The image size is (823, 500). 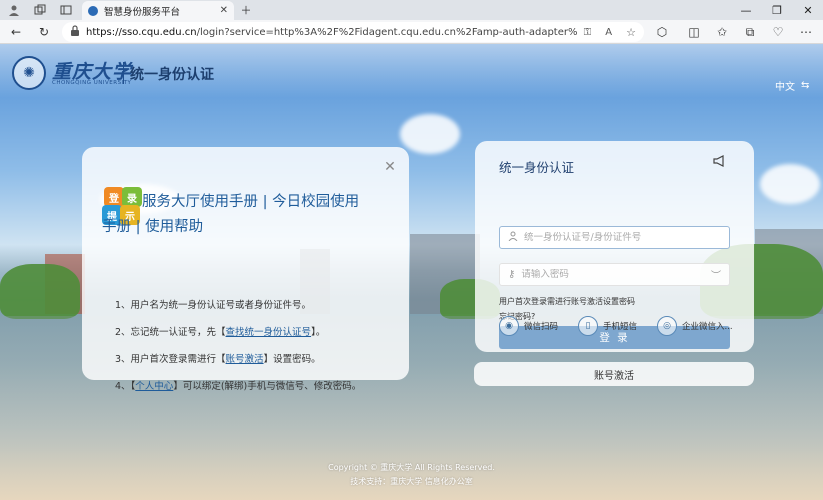 I want to click on password-input, so click(x=613, y=274).